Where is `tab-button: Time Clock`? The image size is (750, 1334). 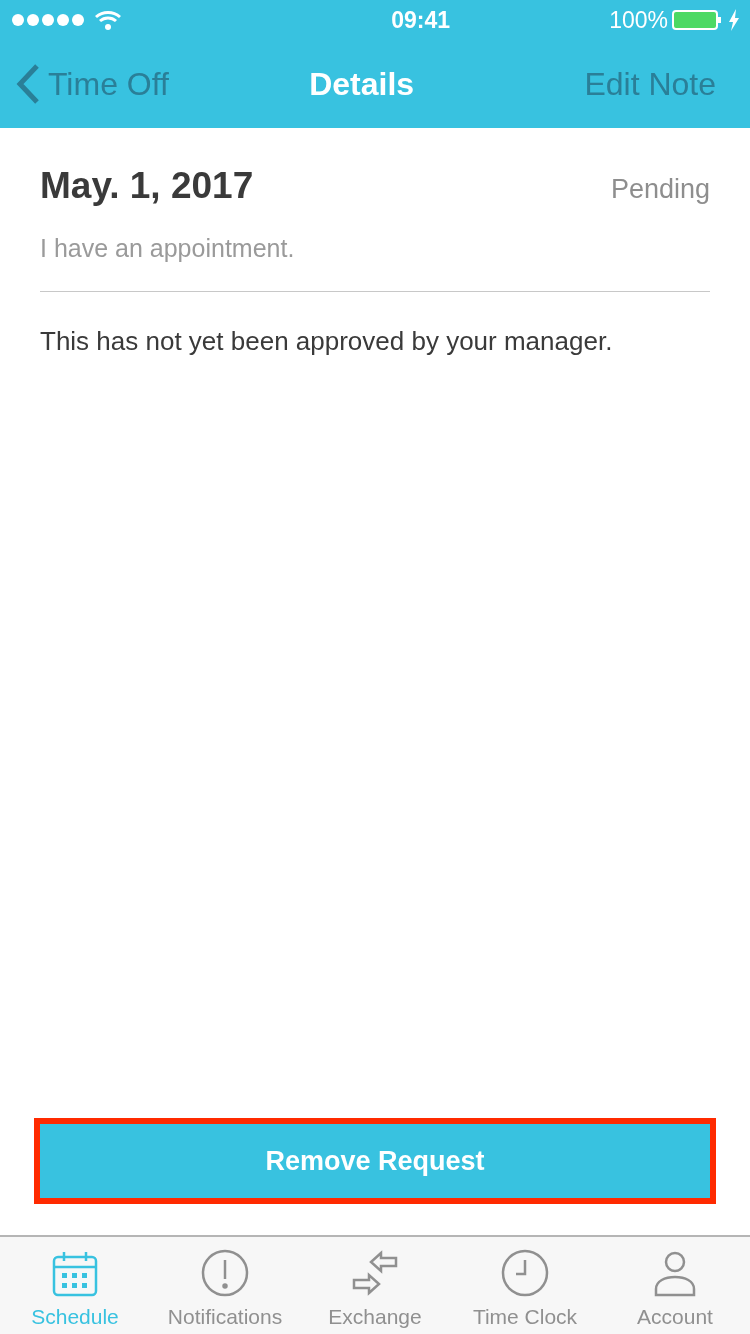
tab-button: Time Clock is located at coordinates (525, 1285).